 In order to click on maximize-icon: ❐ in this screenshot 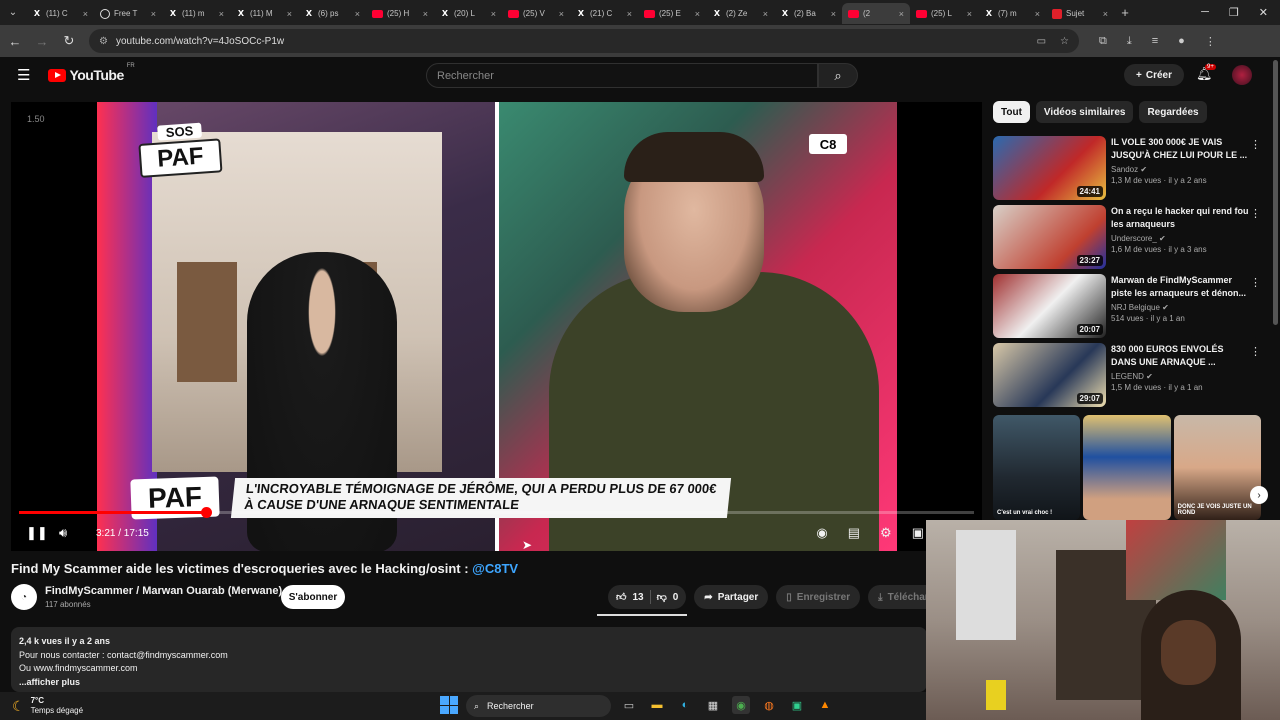, I will do `click(1234, 12)`.